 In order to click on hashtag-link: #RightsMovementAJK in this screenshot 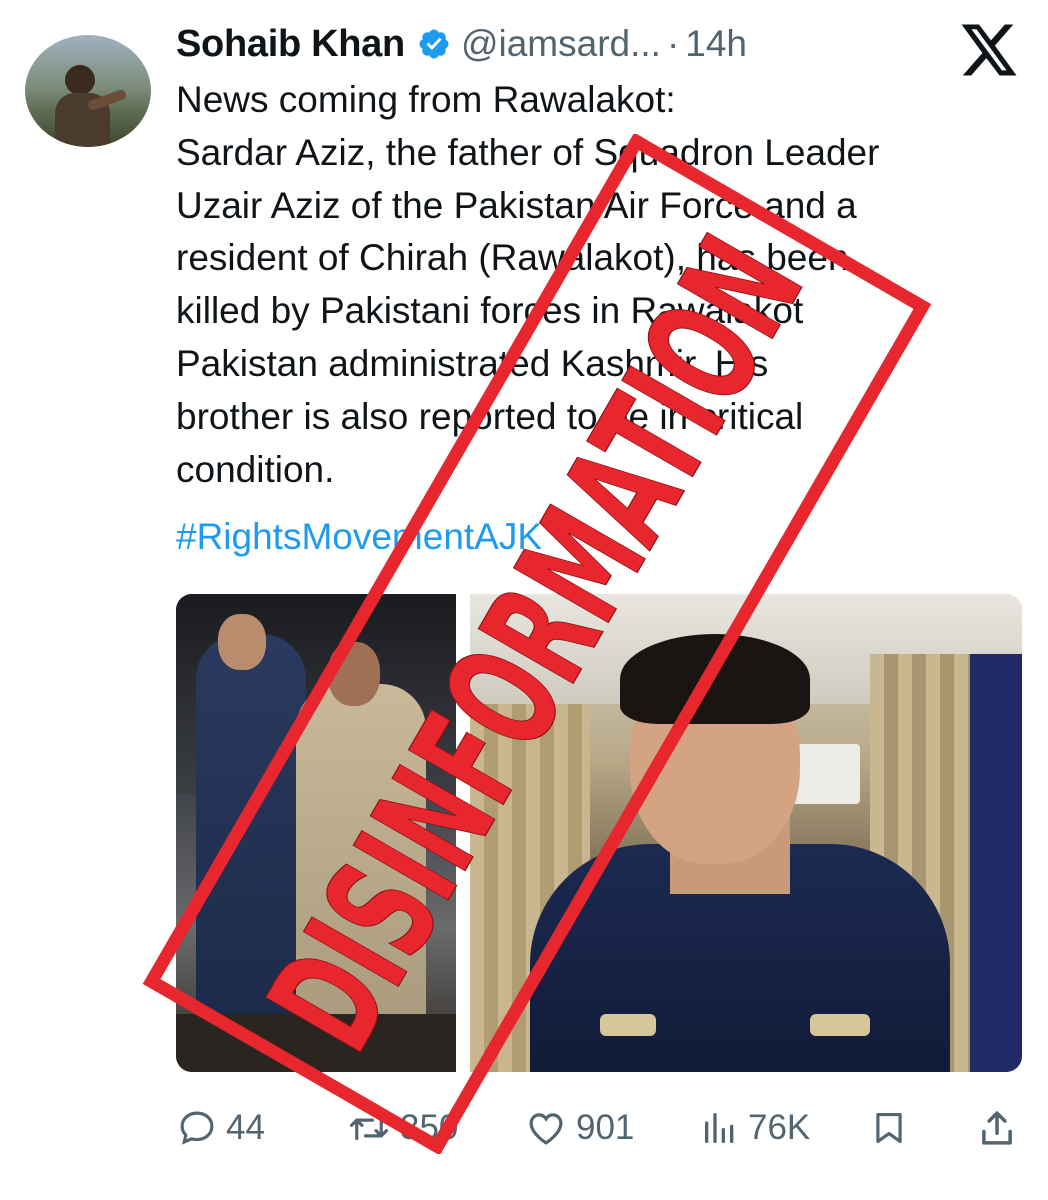, I will do `click(359, 537)`.